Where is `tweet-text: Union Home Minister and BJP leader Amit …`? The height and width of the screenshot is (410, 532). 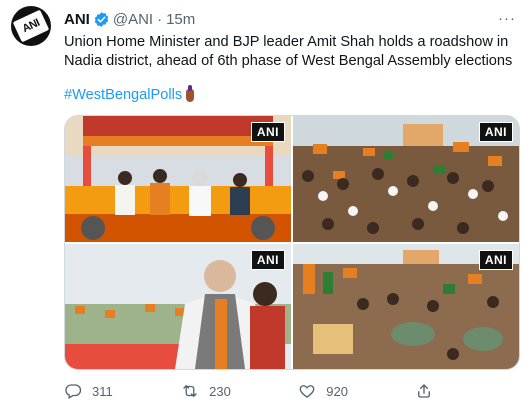
tweet-text: Union Home Minister and BJP leader Amit … is located at coordinates (288, 51).